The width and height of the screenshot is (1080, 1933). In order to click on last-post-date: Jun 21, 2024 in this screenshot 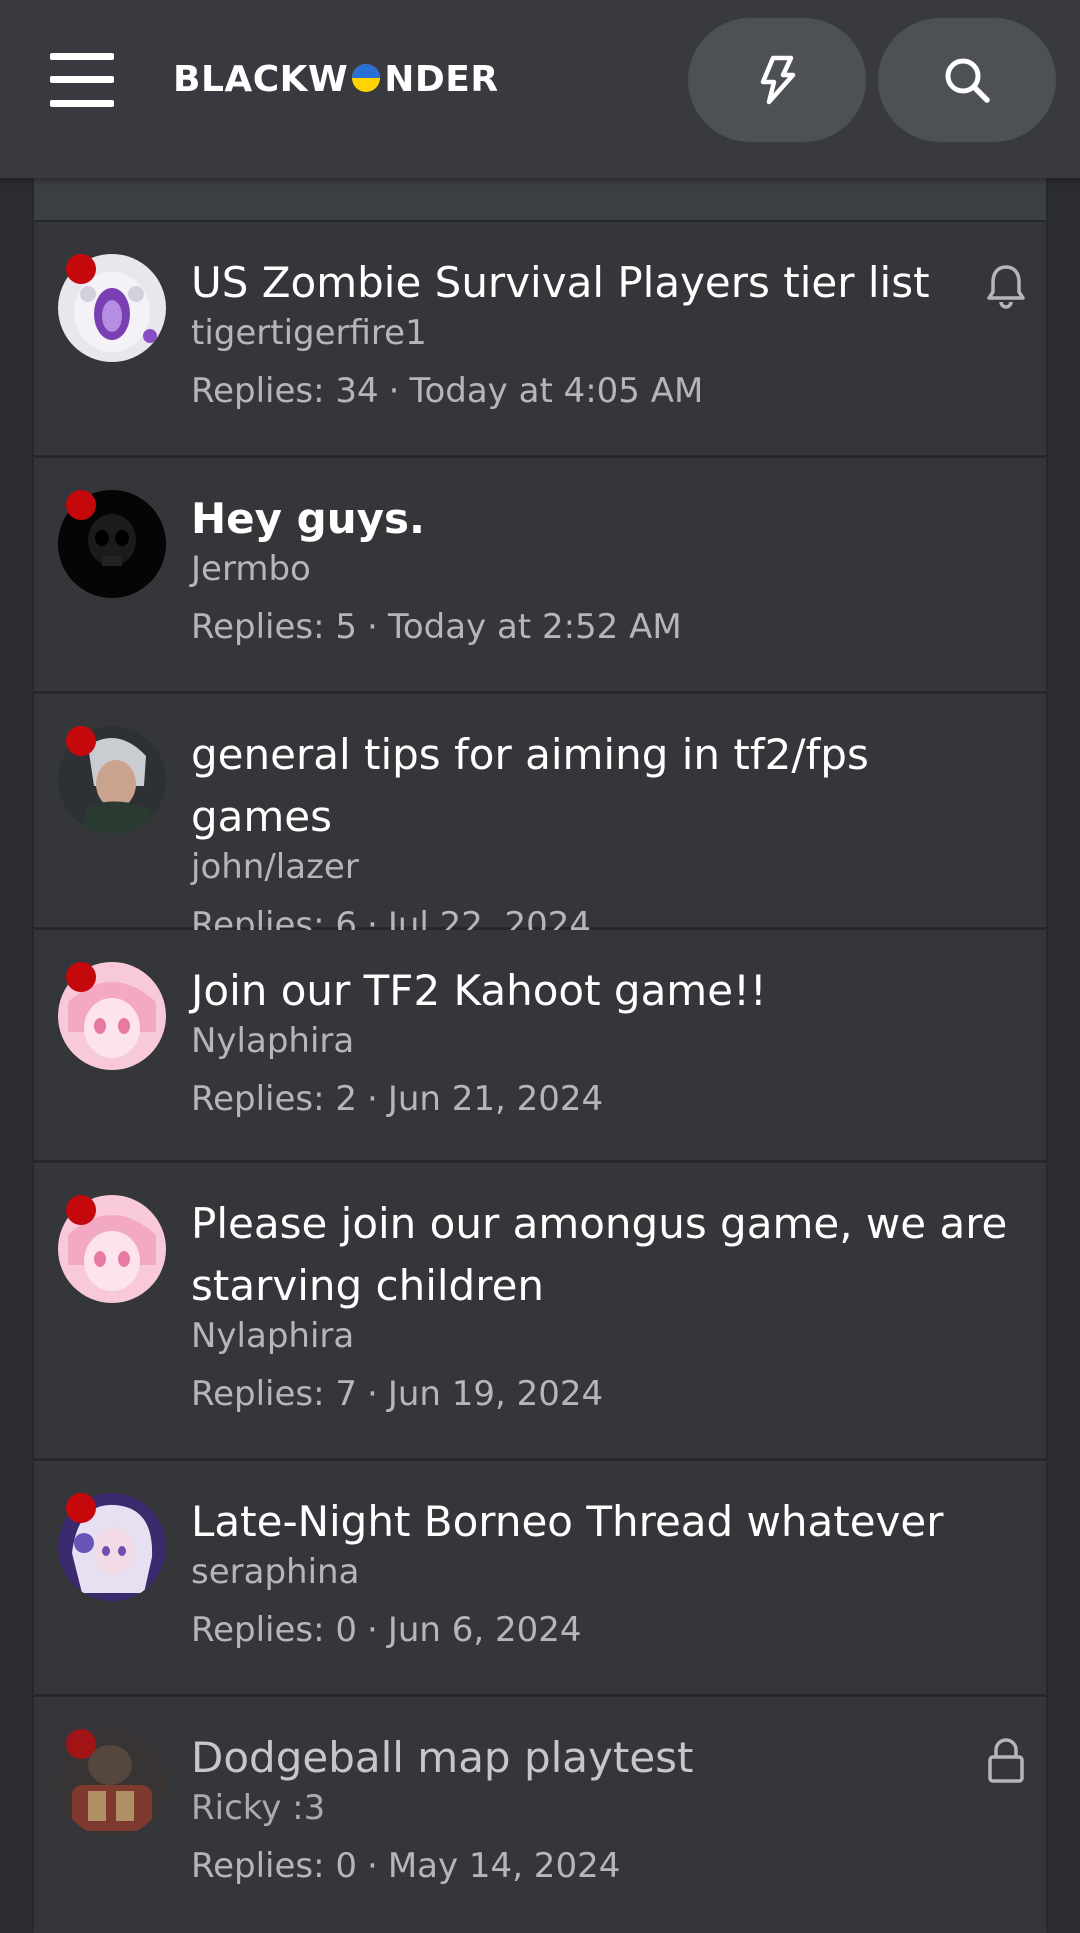, I will do `click(495, 1099)`.